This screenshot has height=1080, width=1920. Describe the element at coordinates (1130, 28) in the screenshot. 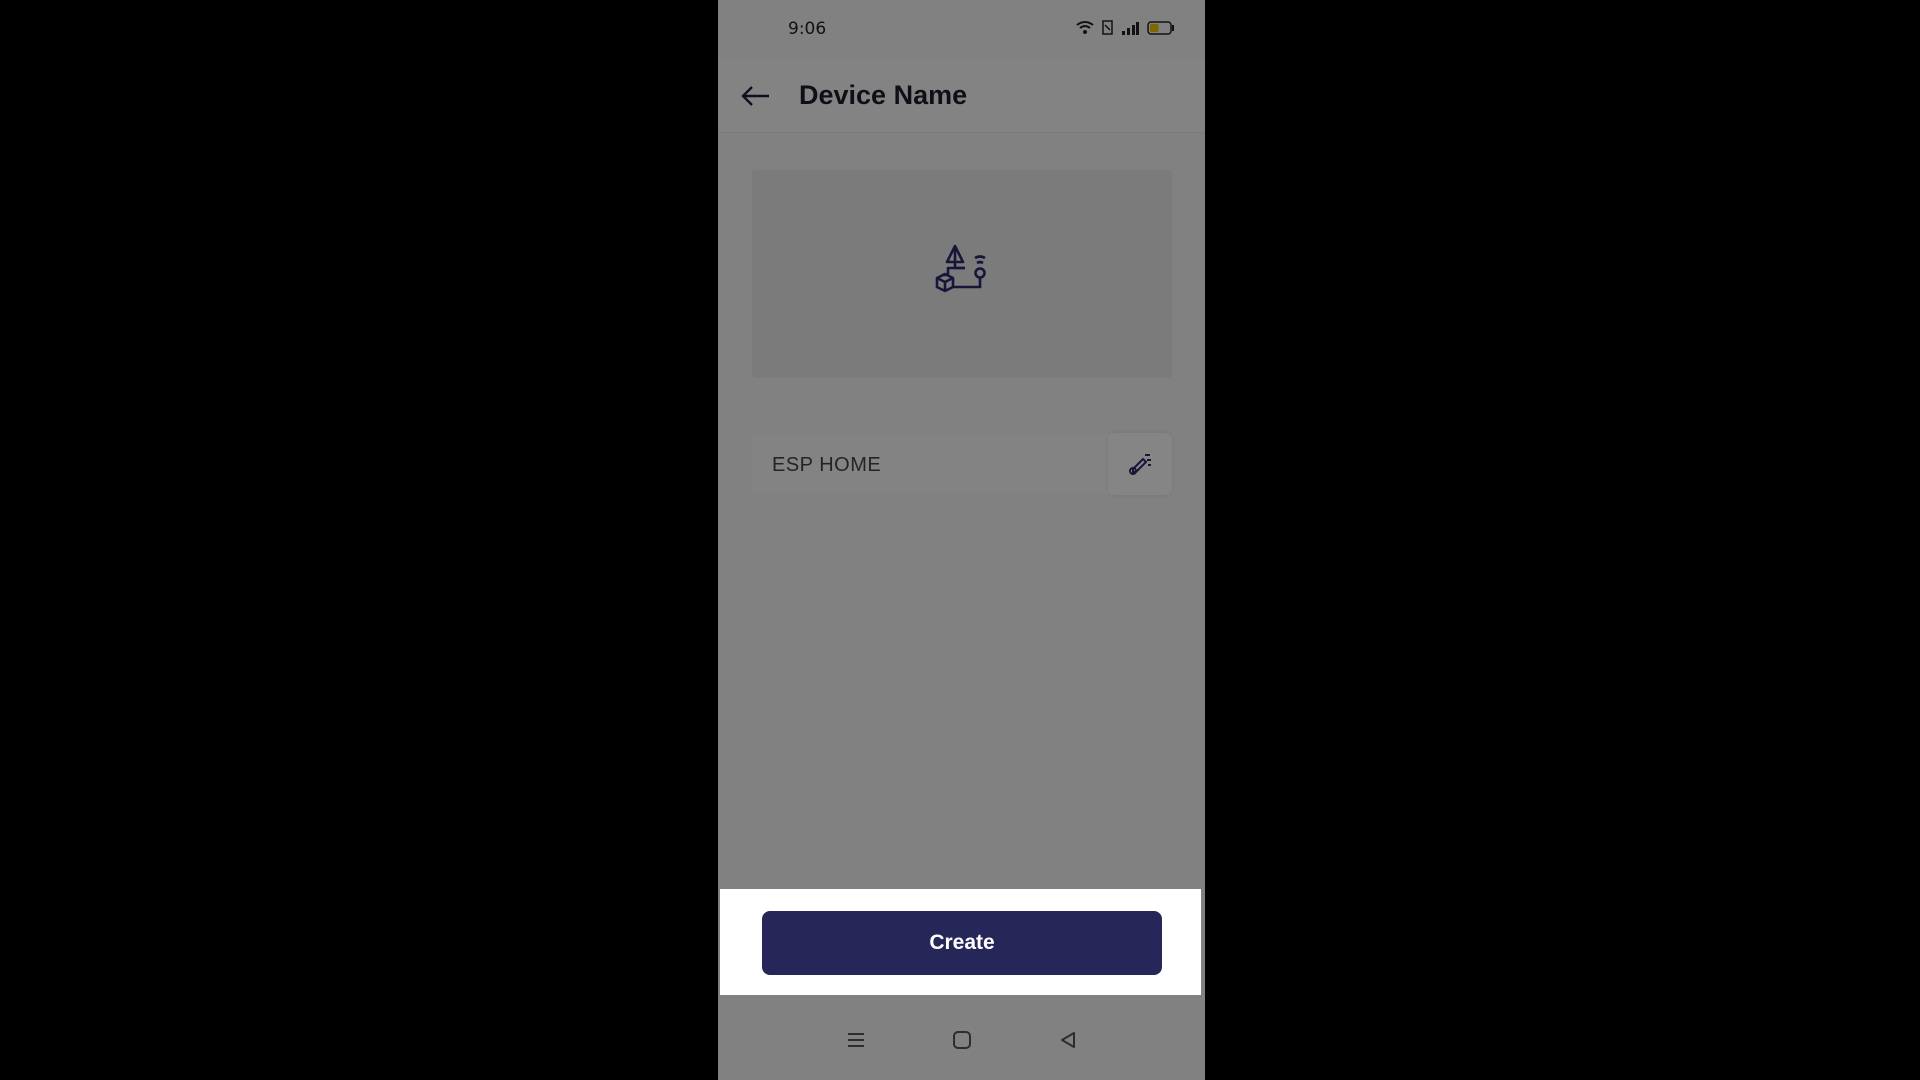

I see `signal-icon` at that location.